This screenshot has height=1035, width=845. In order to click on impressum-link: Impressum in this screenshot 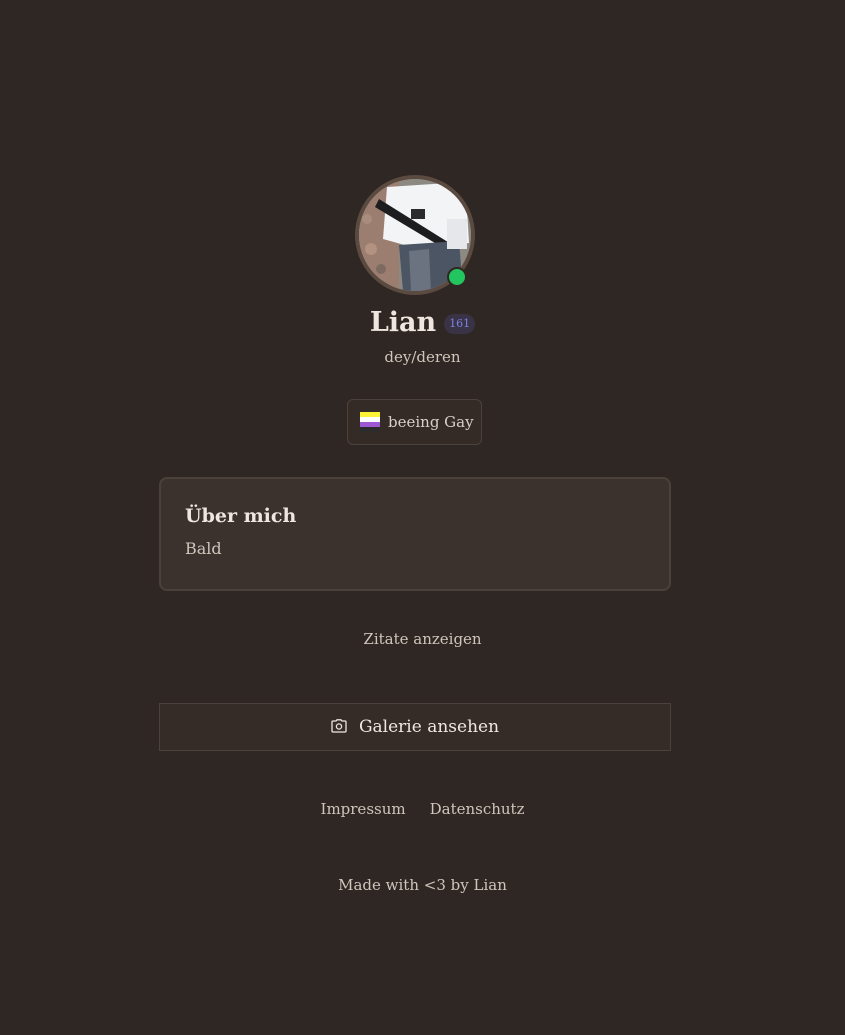, I will do `click(363, 809)`.